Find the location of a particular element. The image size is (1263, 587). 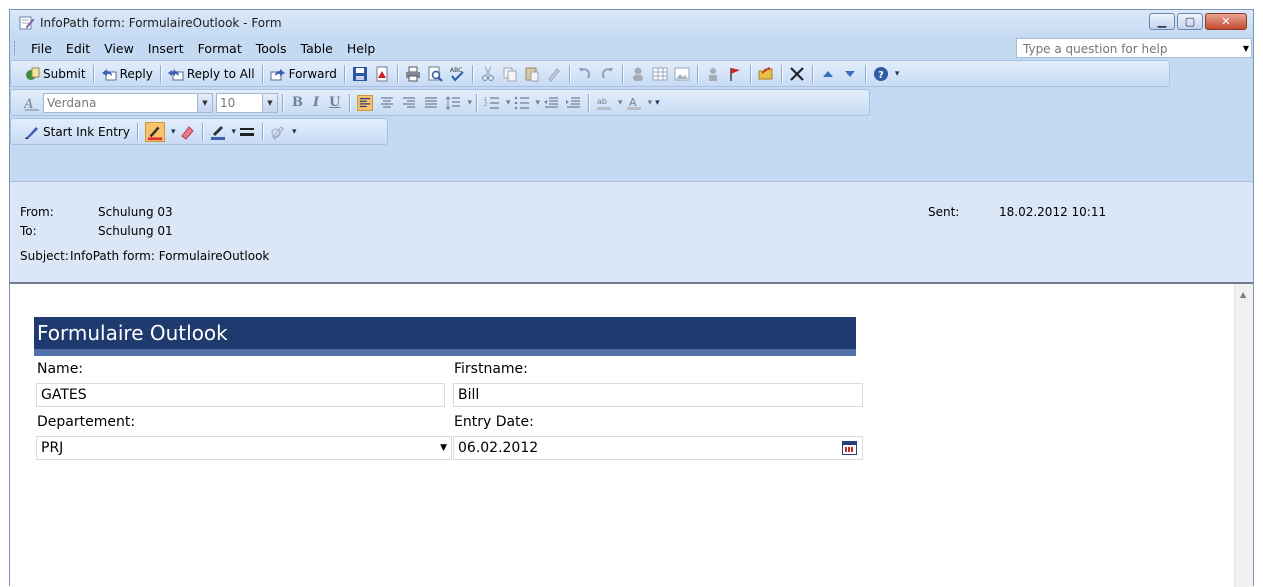

start-ink-entry-button: Start Ink Entry is located at coordinates (77, 132).